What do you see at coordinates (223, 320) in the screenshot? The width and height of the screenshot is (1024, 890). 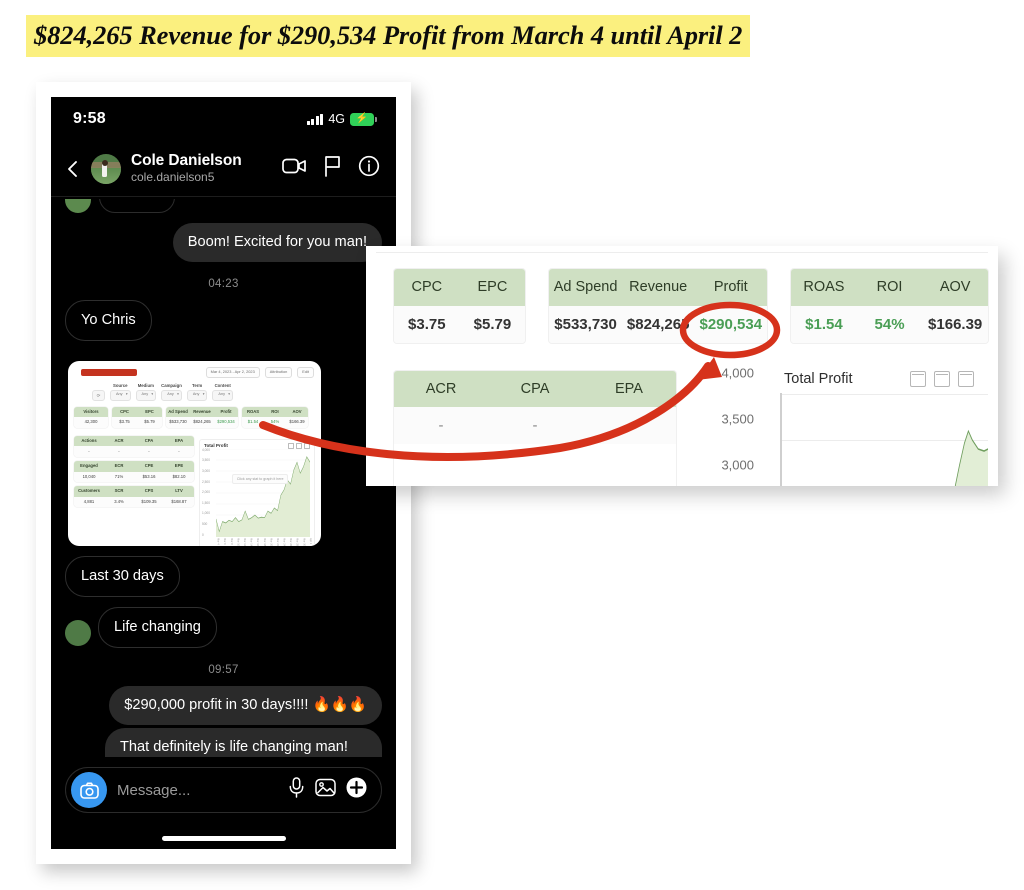 I see `message-row: Yo Chris` at bounding box center [223, 320].